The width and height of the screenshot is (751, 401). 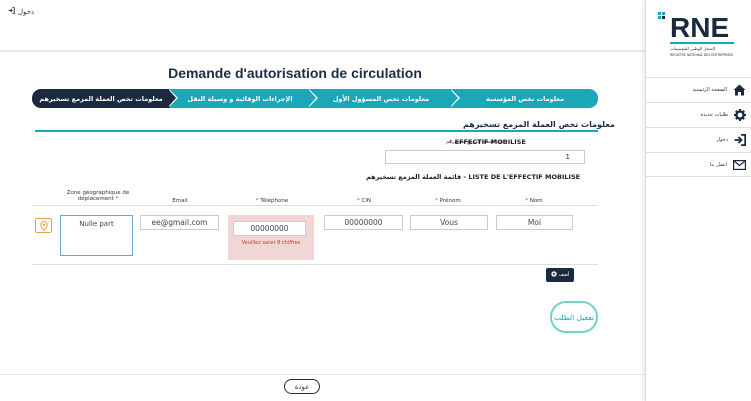 What do you see at coordinates (98, 196) in the screenshot?
I see `col-header-zone: Zone géographique de déplacement *` at bounding box center [98, 196].